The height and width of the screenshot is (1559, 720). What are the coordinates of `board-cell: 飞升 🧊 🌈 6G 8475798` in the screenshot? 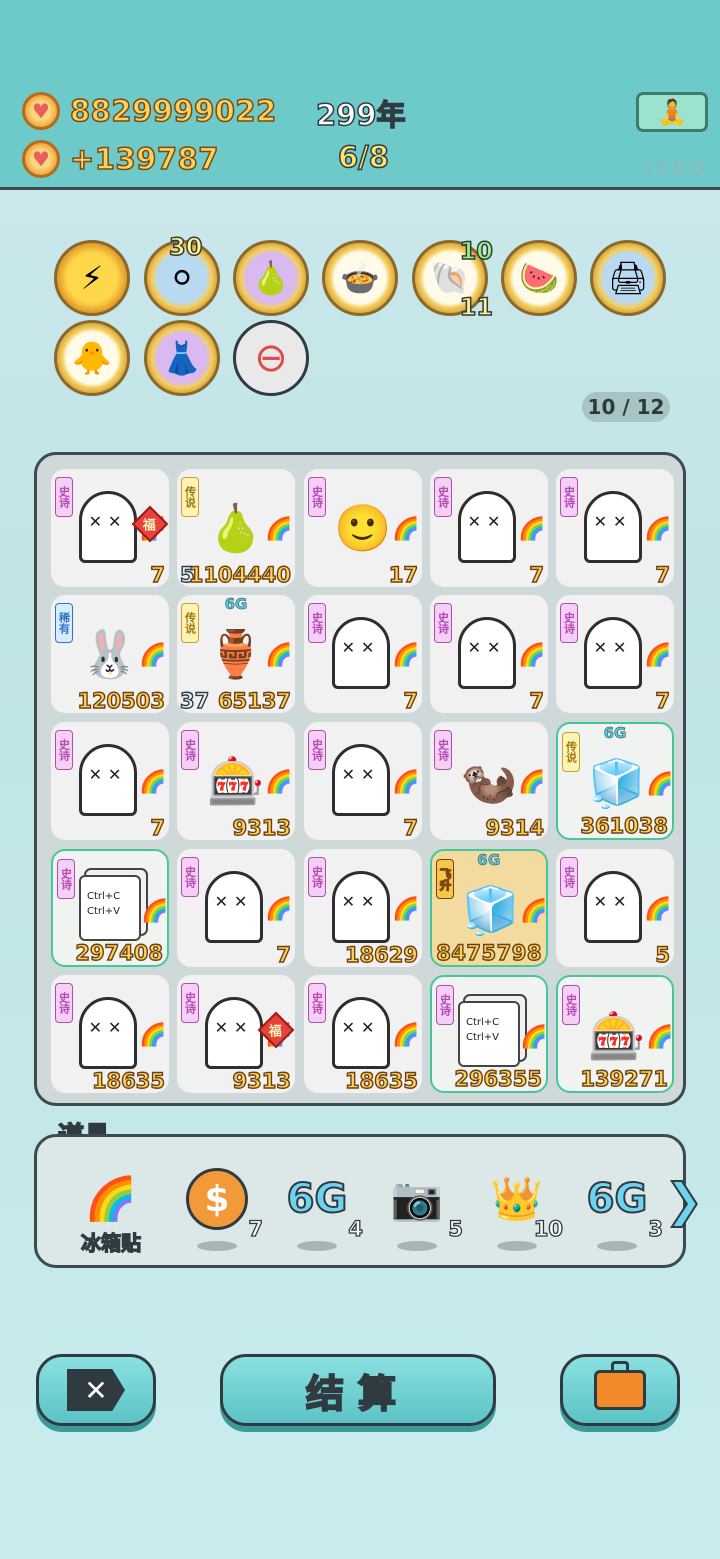 It's located at (489, 908).